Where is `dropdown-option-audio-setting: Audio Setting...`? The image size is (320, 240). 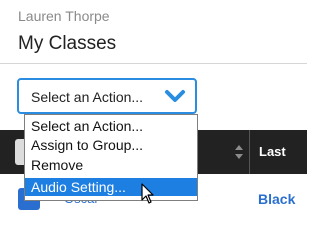
dropdown-option-audio-setting: Audio Setting... is located at coordinates (111, 187).